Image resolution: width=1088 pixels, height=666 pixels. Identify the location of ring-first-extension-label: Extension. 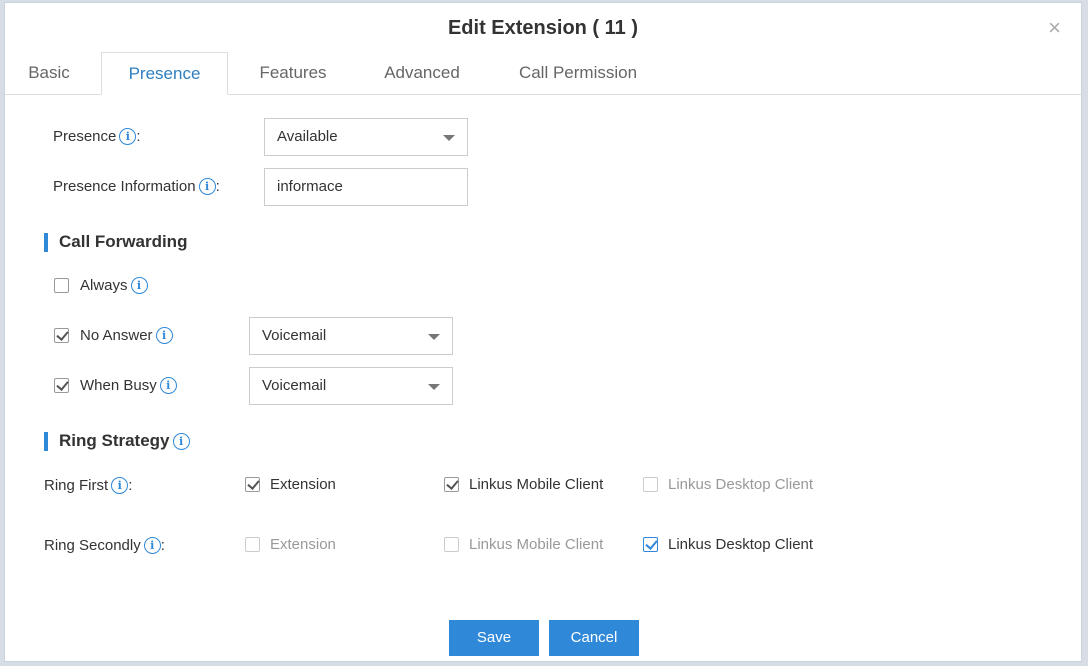
(303, 484).